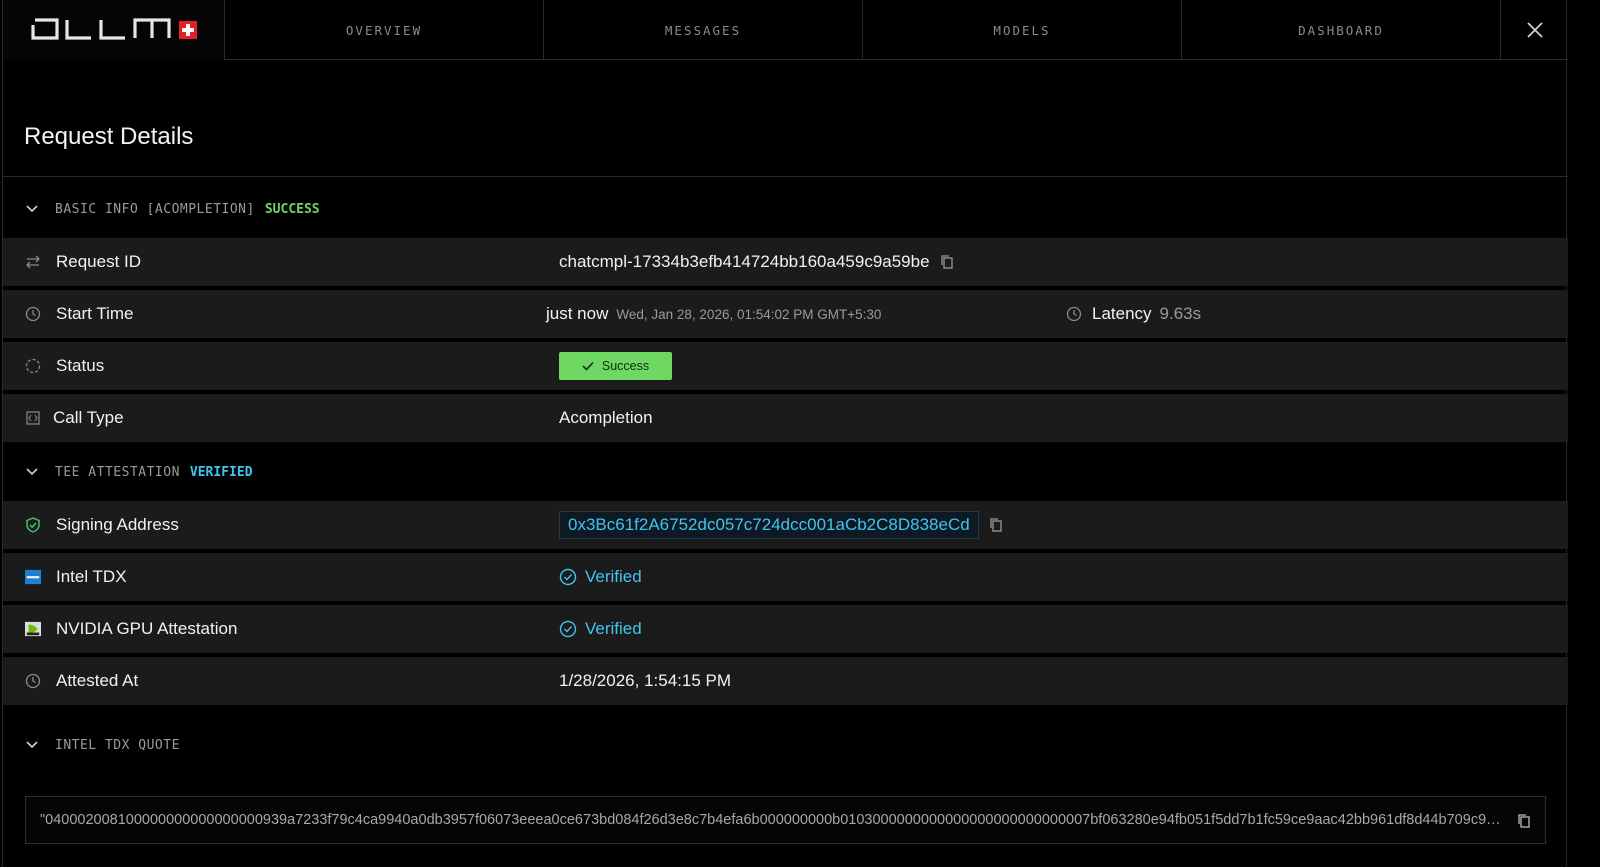  What do you see at coordinates (80, 365) in the screenshot?
I see `status-label: Status` at bounding box center [80, 365].